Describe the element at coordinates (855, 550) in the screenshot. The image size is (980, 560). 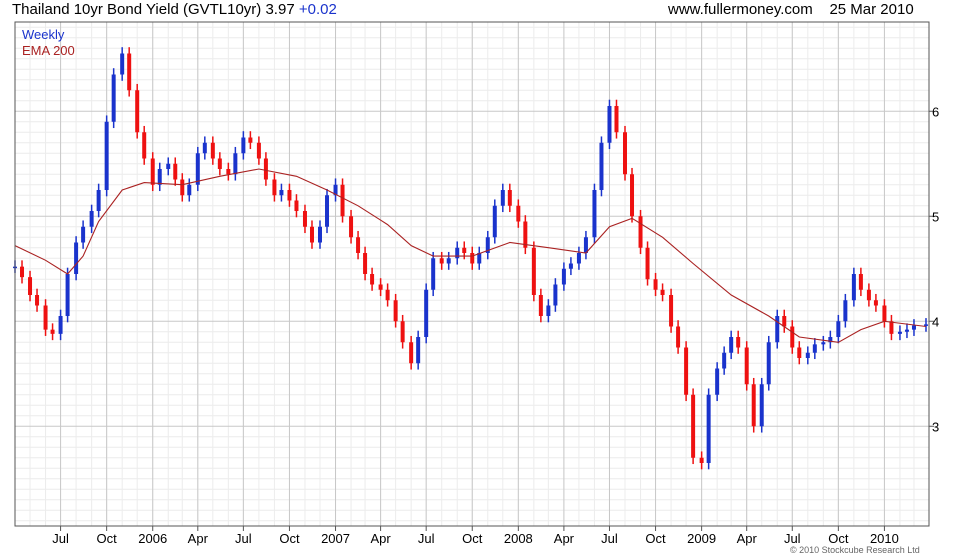
I see `copyright-credit: © 2010 Stockcube Research Ltd` at that location.